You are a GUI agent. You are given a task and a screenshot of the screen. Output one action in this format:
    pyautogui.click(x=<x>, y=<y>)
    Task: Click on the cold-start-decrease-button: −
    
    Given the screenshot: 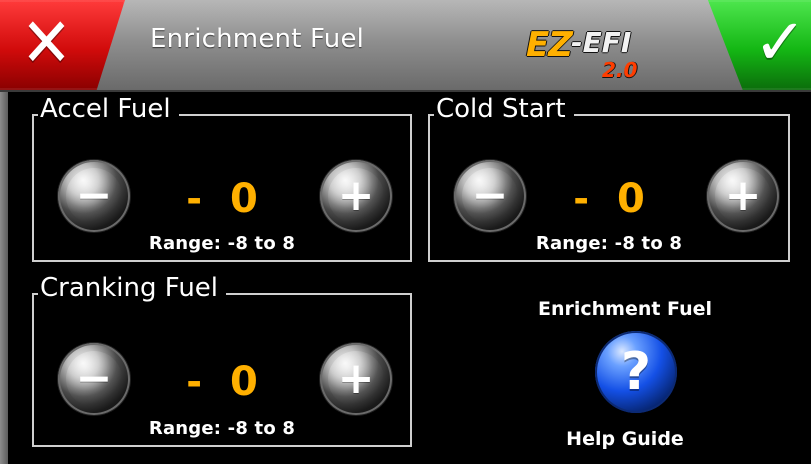 What is the action you would take?
    pyautogui.click(x=490, y=196)
    